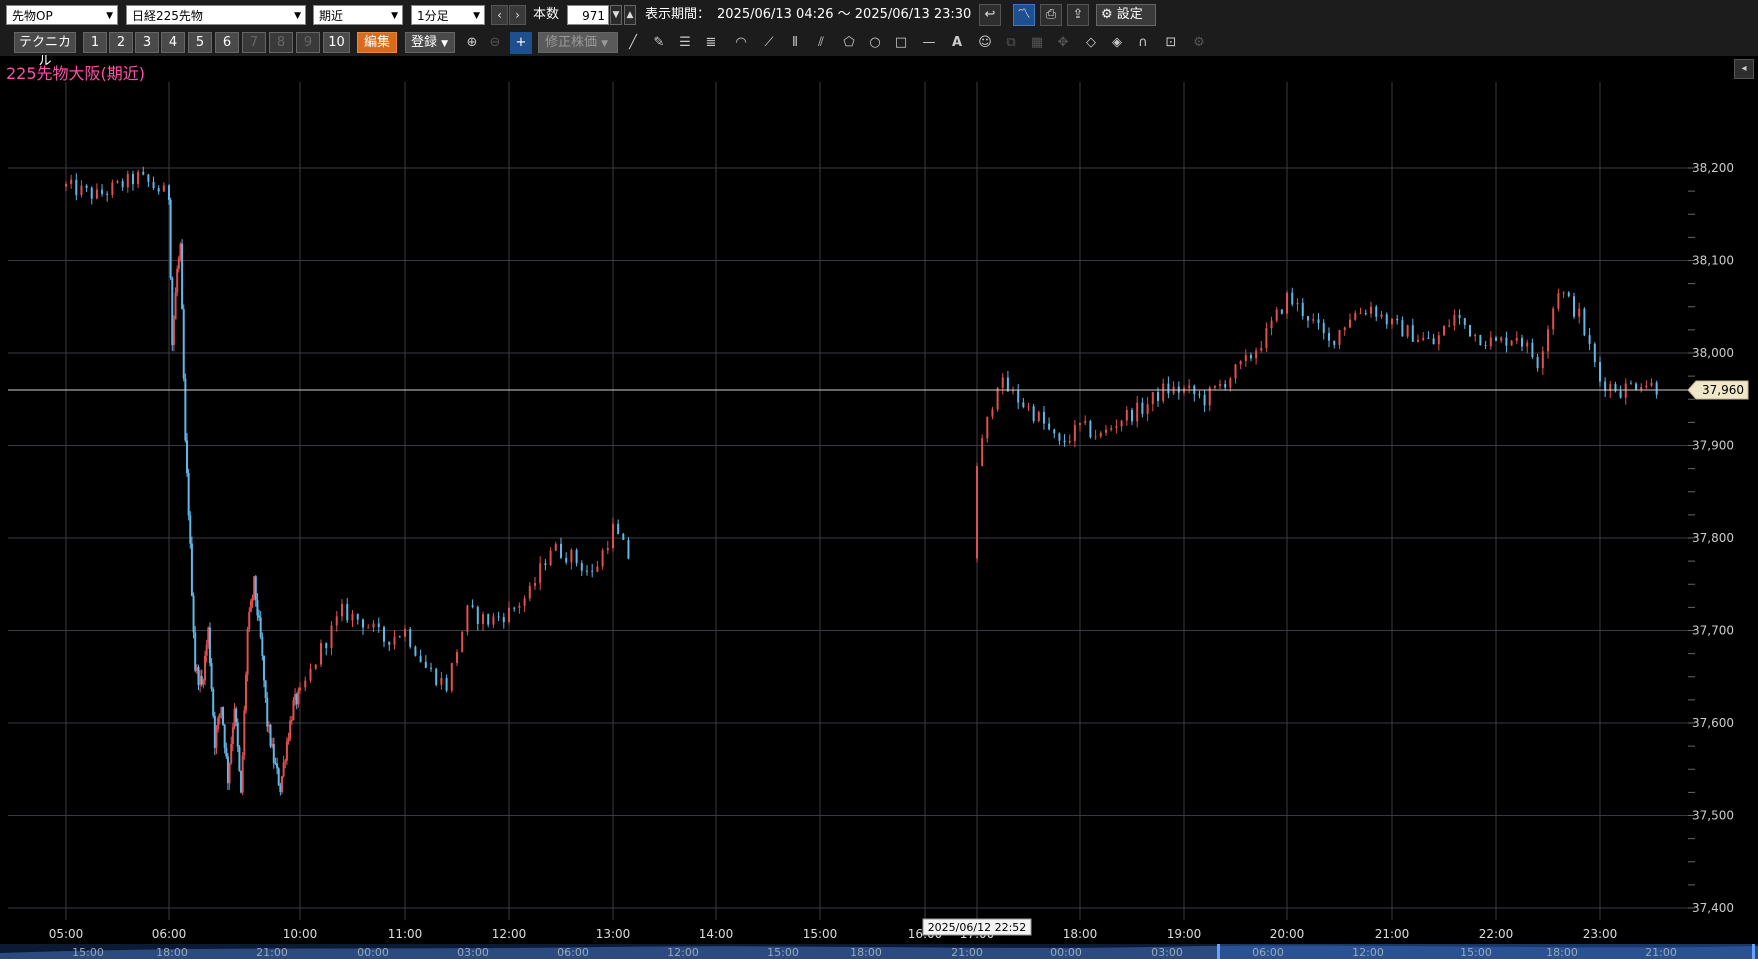 This screenshot has height=959, width=1758. Describe the element at coordinates (795, 43) in the screenshot. I see `vertical-lines-icon: ⦀` at that location.